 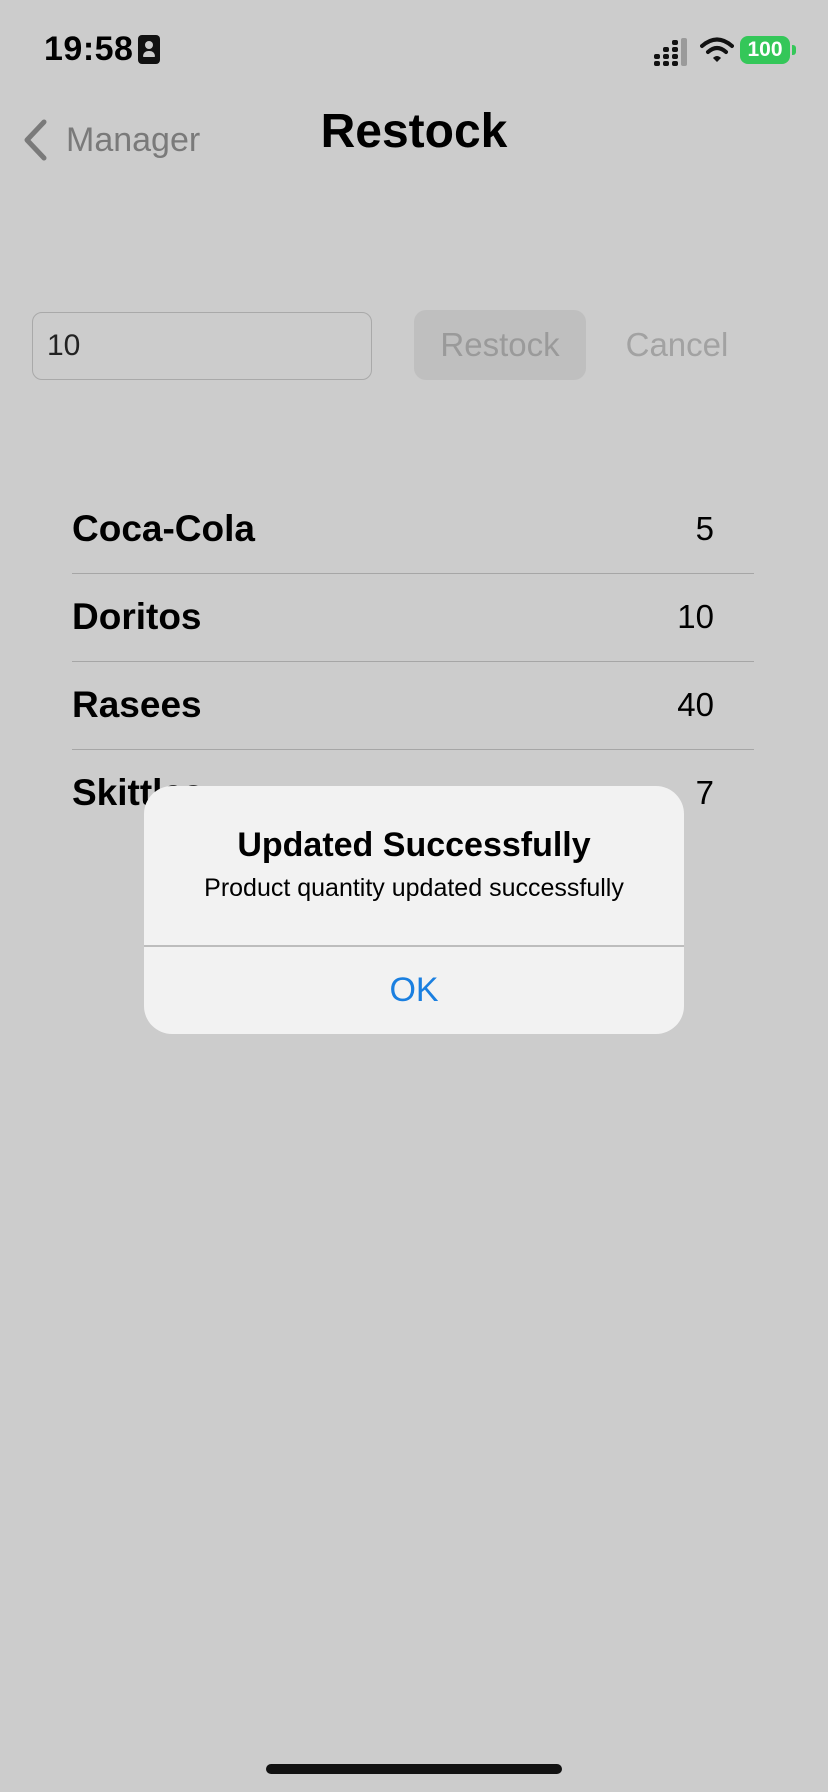 I want to click on cellular-signal-icon, so click(x=670, y=52).